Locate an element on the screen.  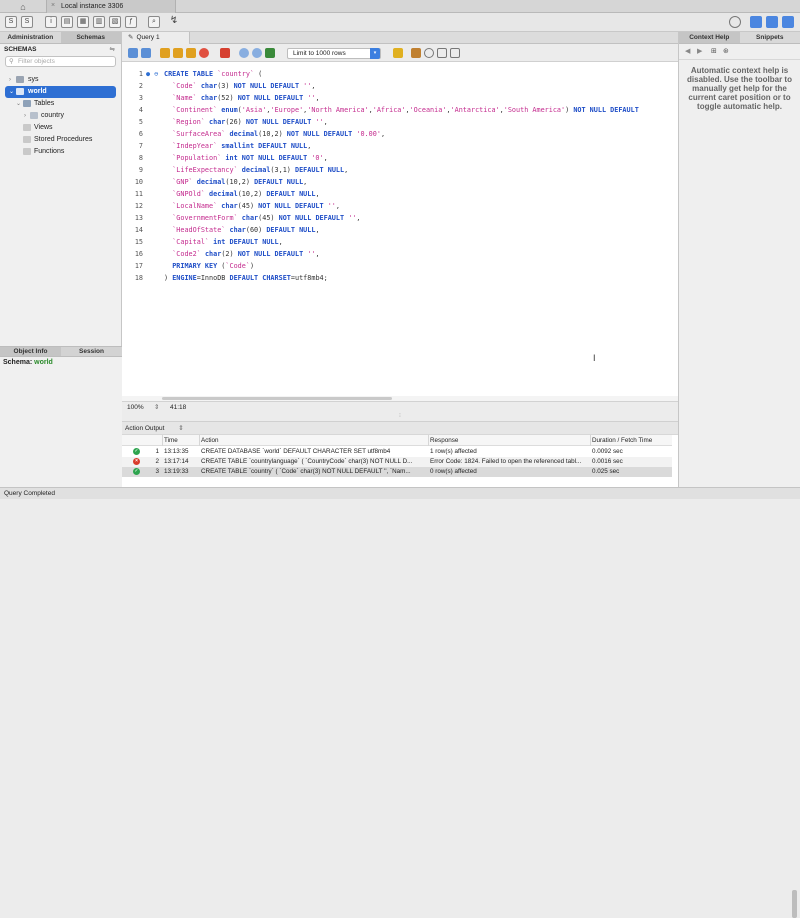
tree-item-sys: › sys is located at coordinates (60, 80).